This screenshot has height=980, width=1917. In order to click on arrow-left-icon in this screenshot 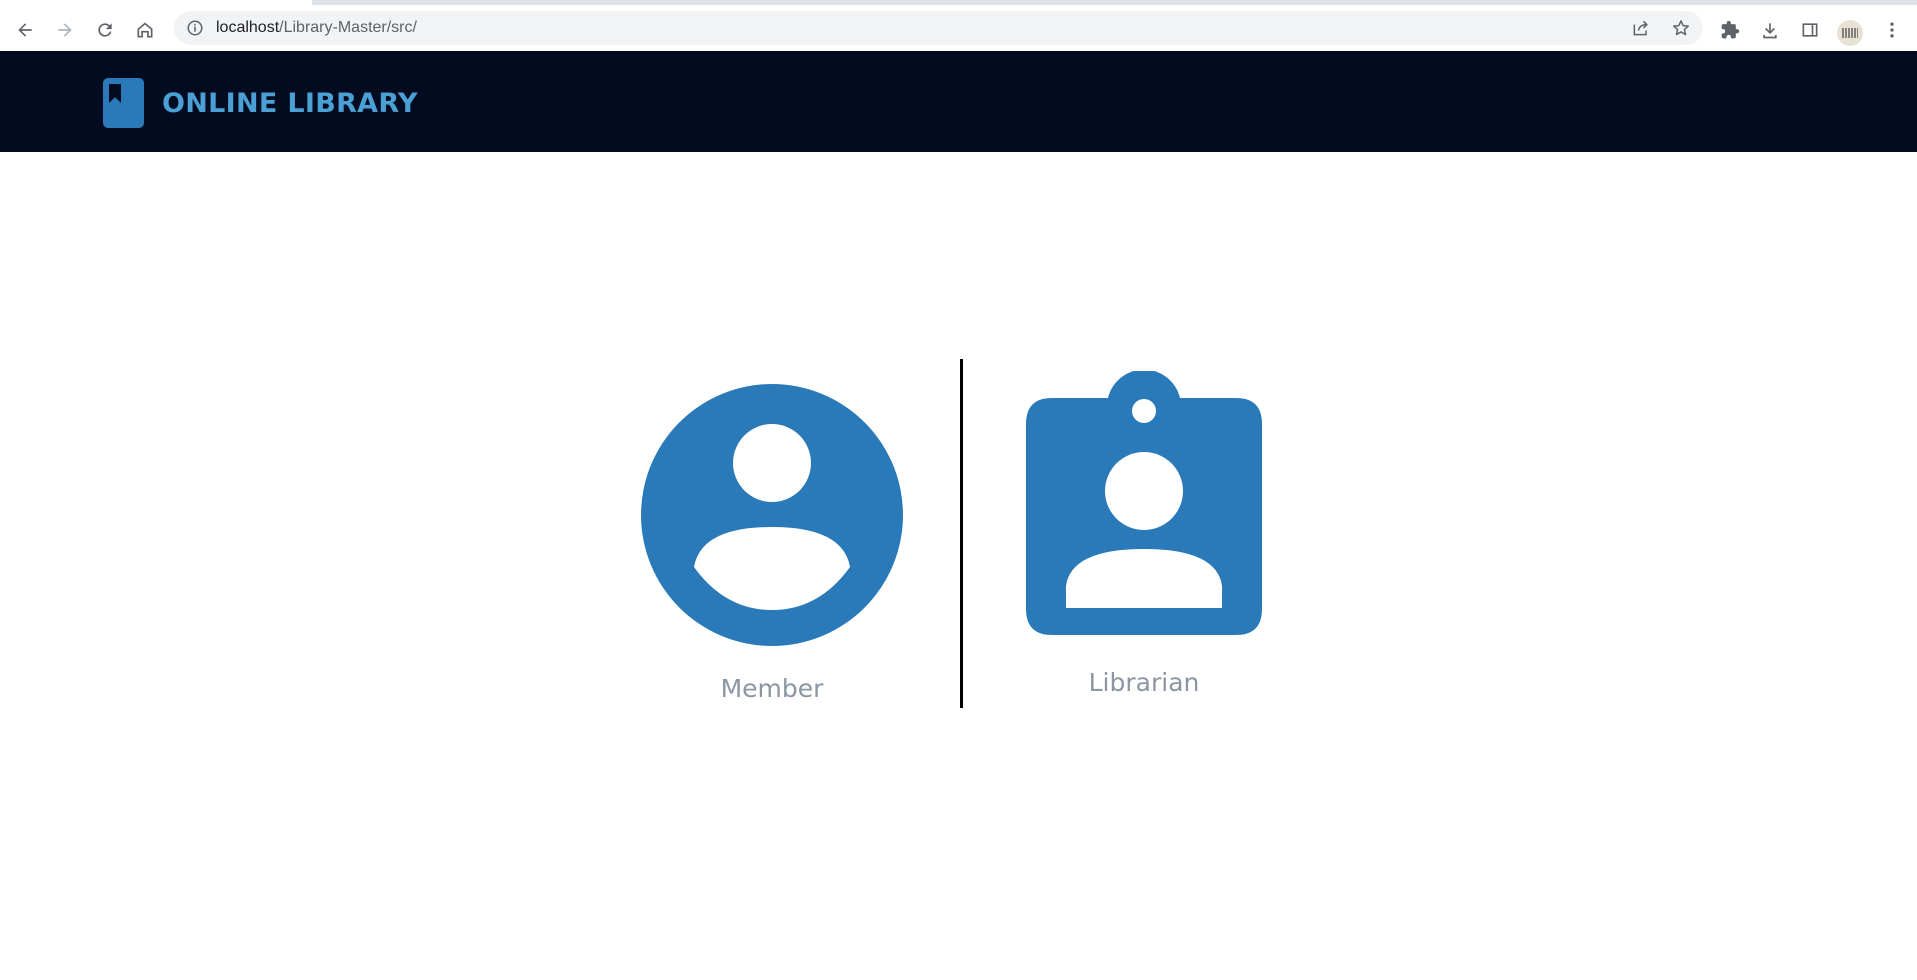, I will do `click(25, 30)`.